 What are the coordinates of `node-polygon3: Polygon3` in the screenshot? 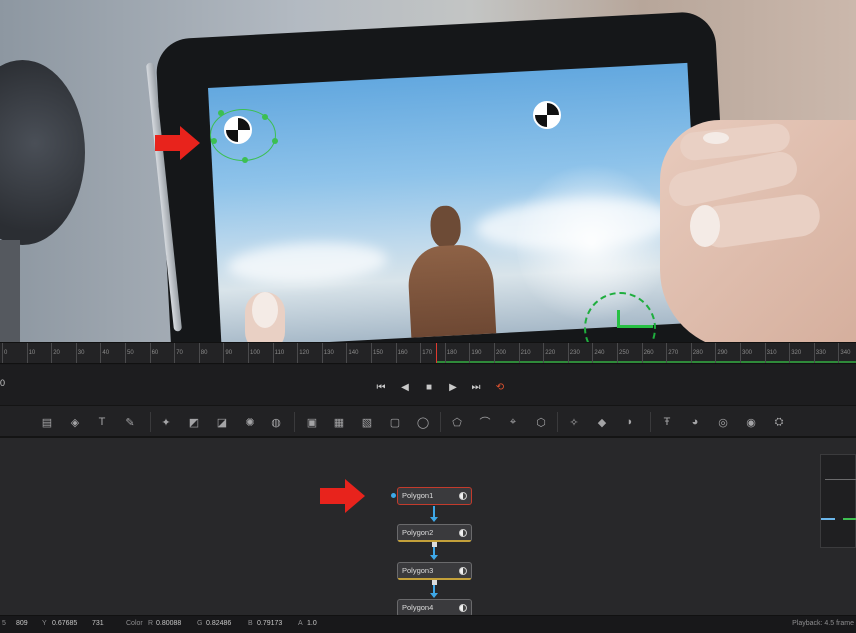 It's located at (434, 571).